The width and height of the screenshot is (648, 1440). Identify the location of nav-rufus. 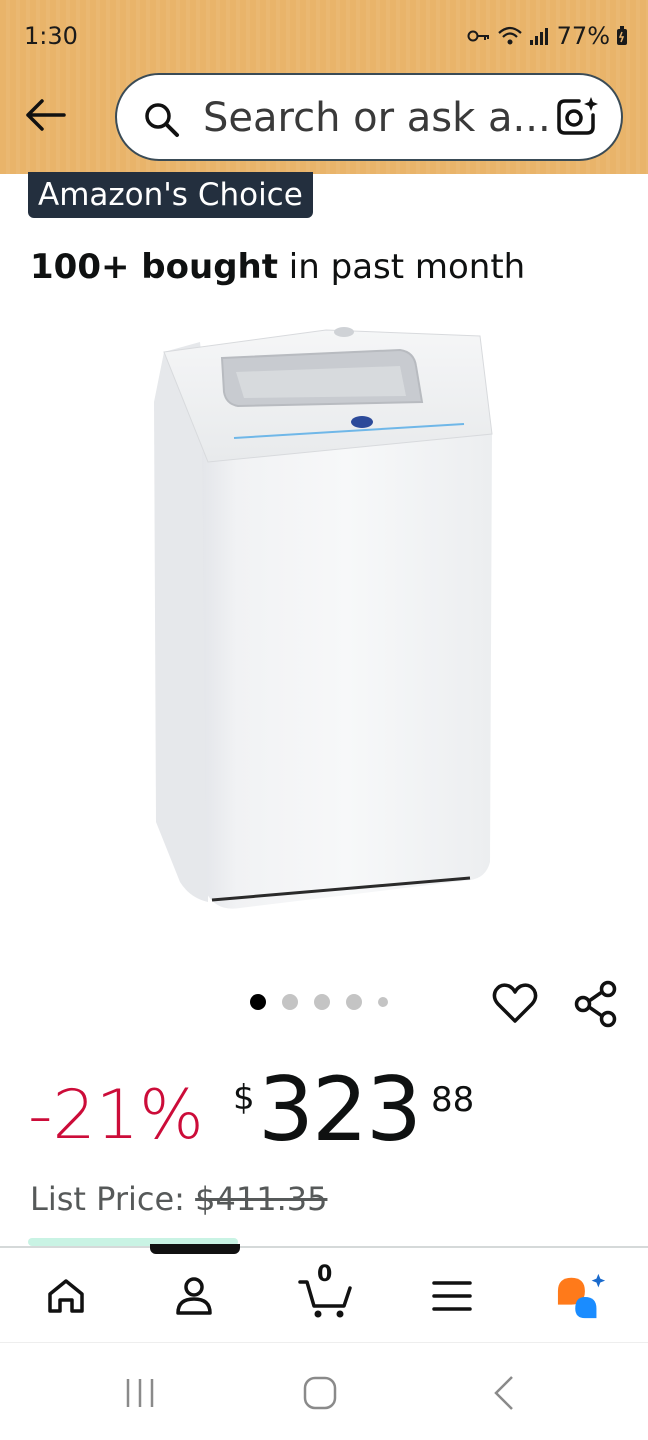
(582, 1296).